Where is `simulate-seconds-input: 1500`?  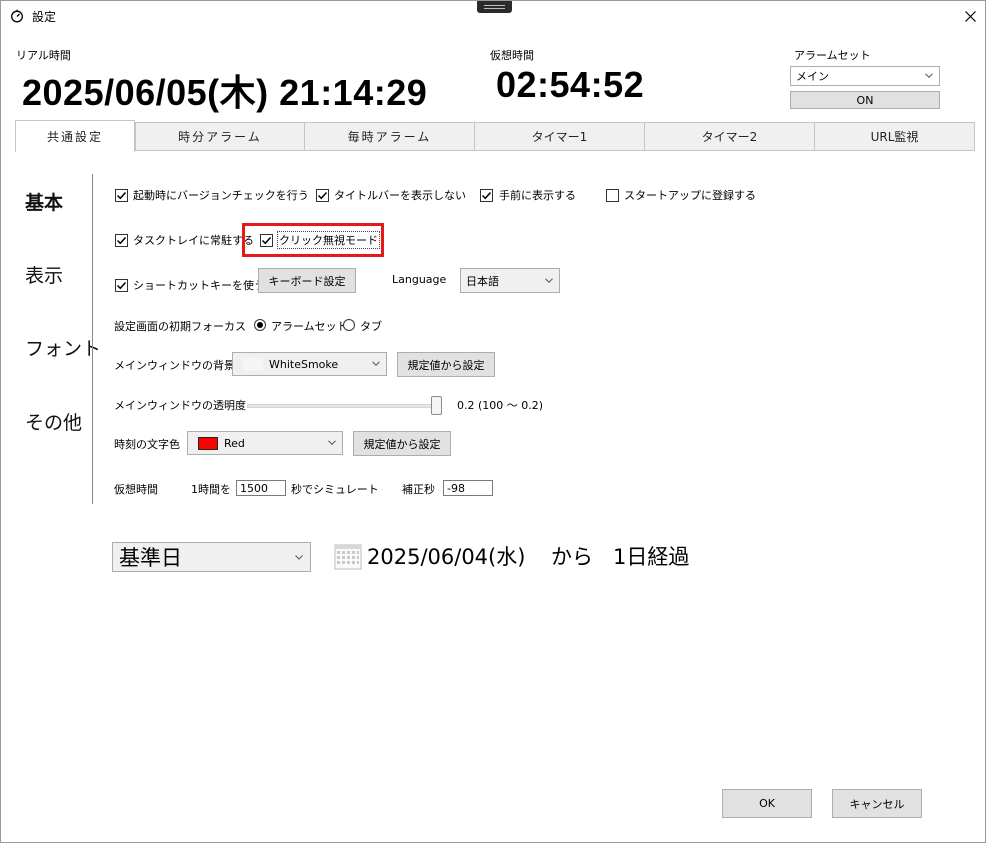 simulate-seconds-input: 1500 is located at coordinates (261, 488).